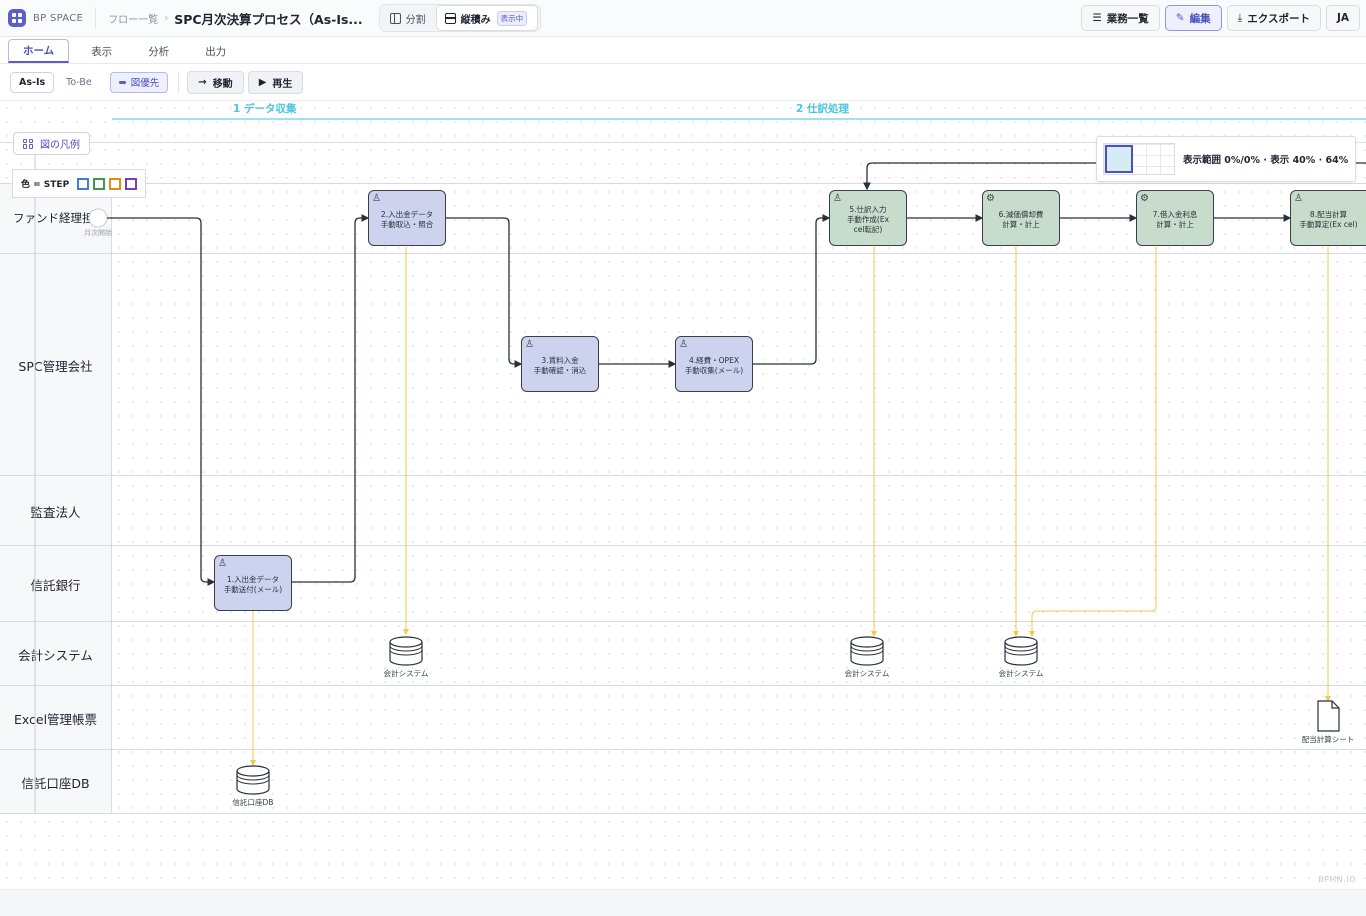 This screenshot has width=1366, height=916. Describe the element at coordinates (133, 18) in the screenshot. I see `breadcrumb-flow-list: フロー一覧` at that location.